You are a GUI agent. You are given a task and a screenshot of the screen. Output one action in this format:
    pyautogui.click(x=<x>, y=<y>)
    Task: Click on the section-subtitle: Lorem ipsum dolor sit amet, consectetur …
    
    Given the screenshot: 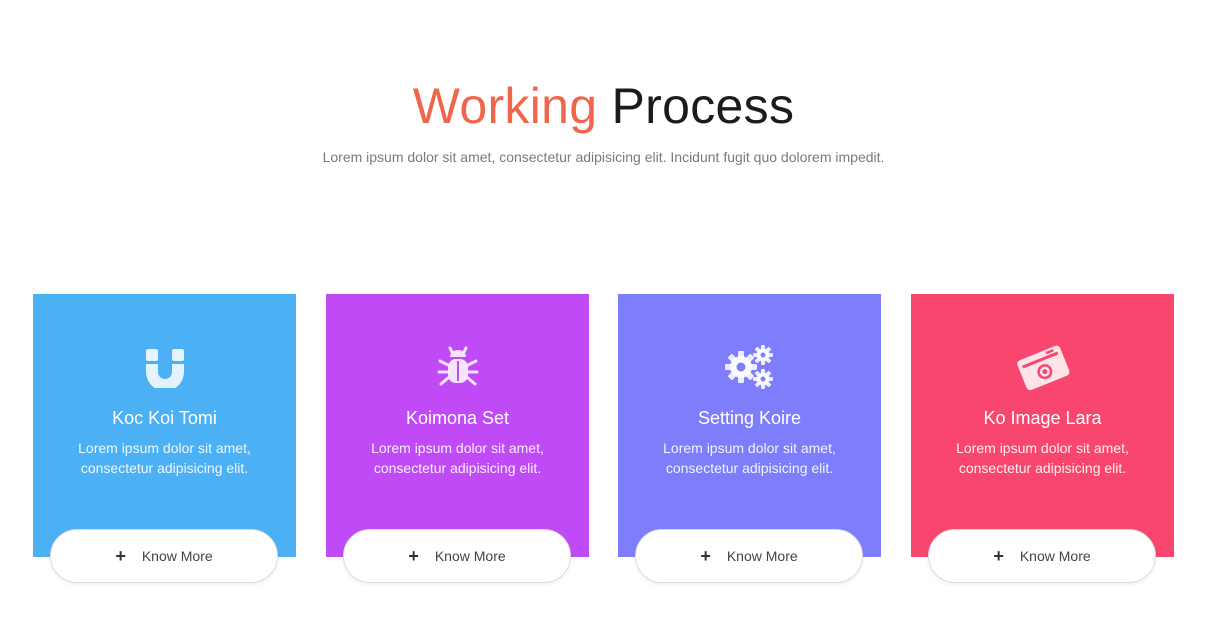 What is the action you would take?
    pyautogui.click(x=603, y=157)
    